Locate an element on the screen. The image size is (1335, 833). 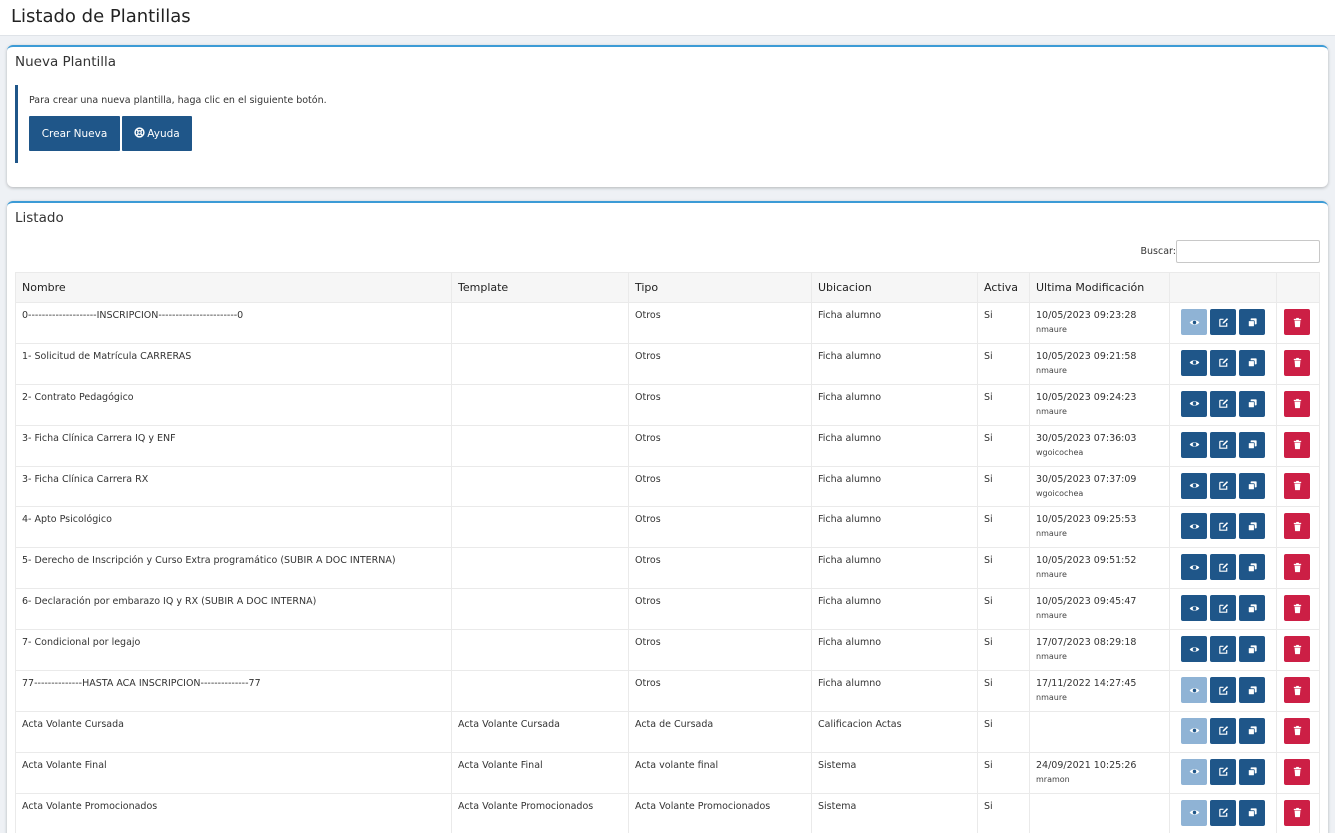
column-header-actions is located at coordinates (1223, 287).